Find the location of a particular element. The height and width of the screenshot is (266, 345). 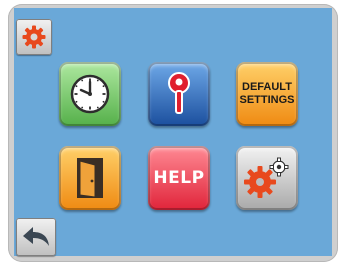

key-tile is located at coordinates (179, 94).